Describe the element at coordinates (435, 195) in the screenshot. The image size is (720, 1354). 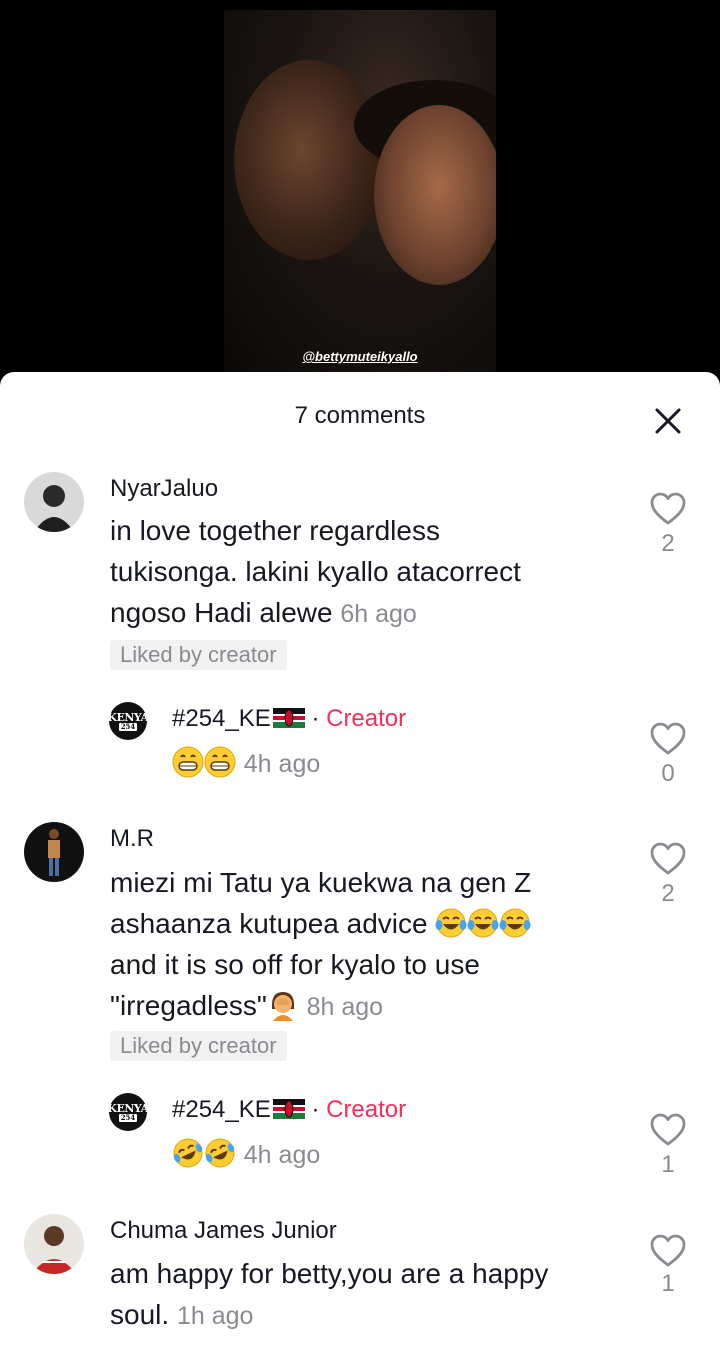
I see `video-person-right` at that location.